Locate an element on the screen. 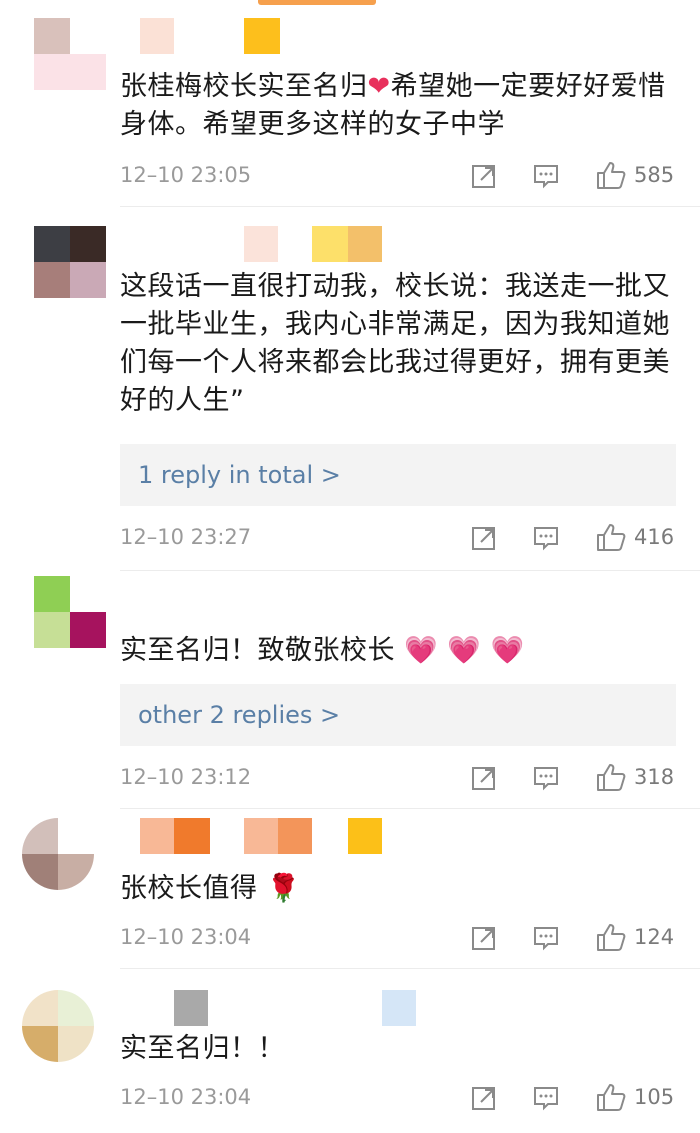 The height and width of the screenshot is (1133, 700). comment-meta: 12–10 23:27 416 is located at coordinates (400, 537).